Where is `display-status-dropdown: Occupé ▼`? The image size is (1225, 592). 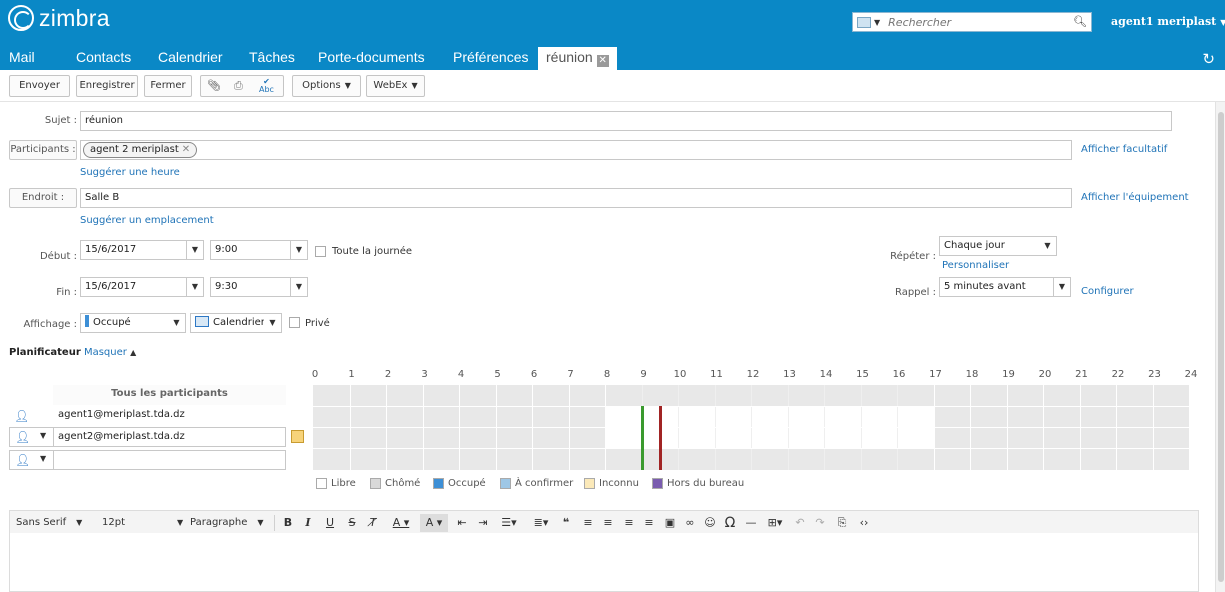
display-status-dropdown: Occupé ▼ is located at coordinates (133, 323).